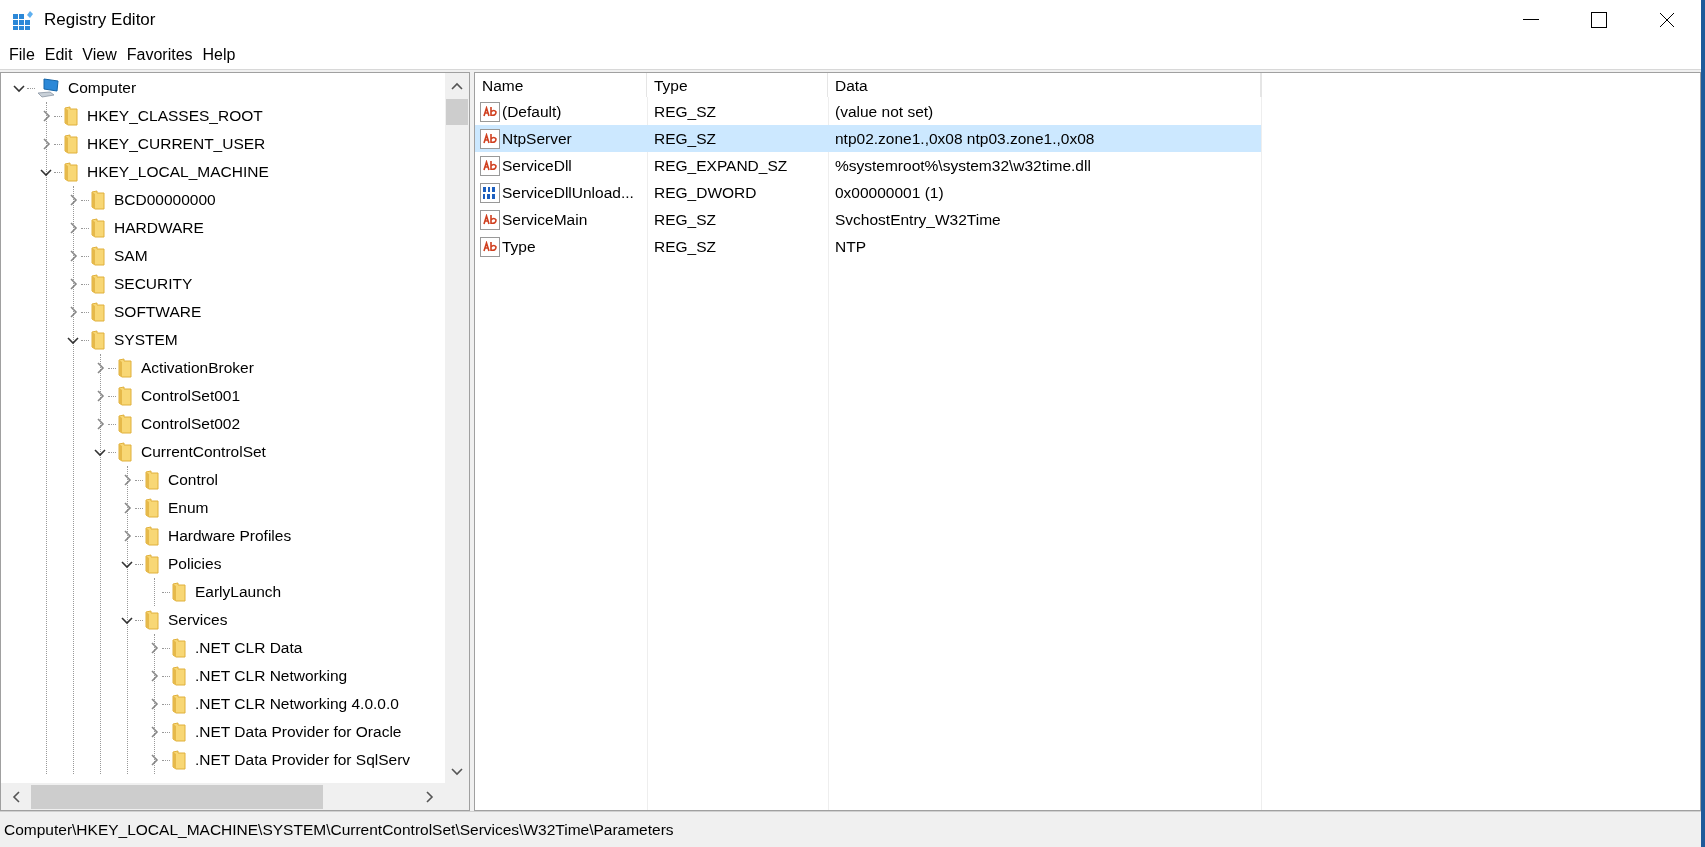  What do you see at coordinates (457, 772) in the screenshot?
I see `scroll-down-icon` at bounding box center [457, 772].